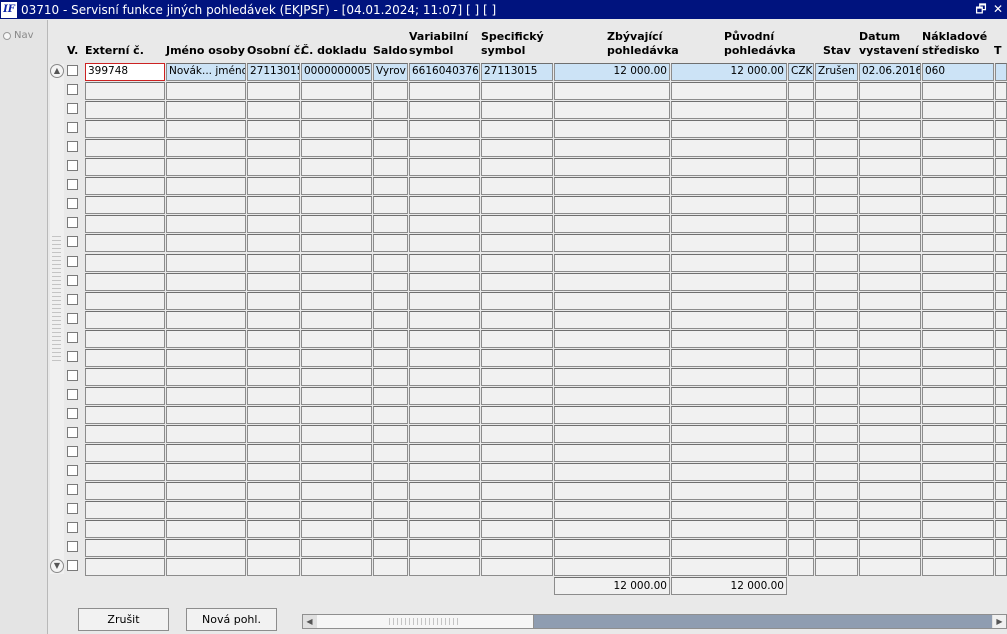 The height and width of the screenshot is (634, 1007). Describe the element at coordinates (981, 9) in the screenshot. I see `restore-window-icon: 🗗` at that location.